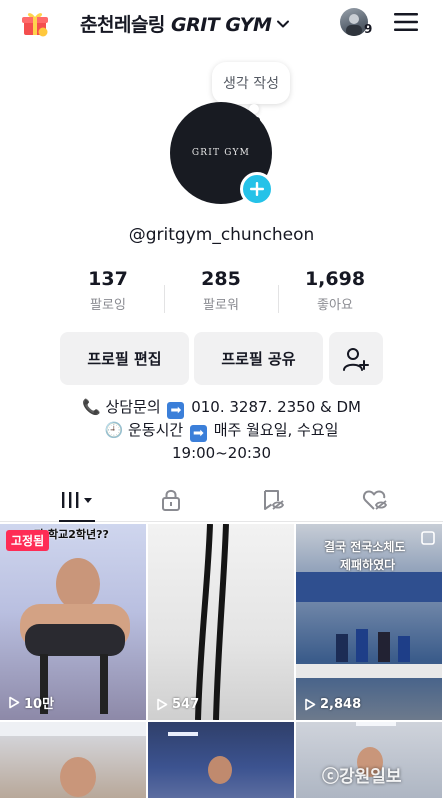 The width and height of the screenshot is (443, 798). What do you see at coordinates (428, 538) in the screenshot?
I see `multi-photo-icon` at bounding box center [428, 538].